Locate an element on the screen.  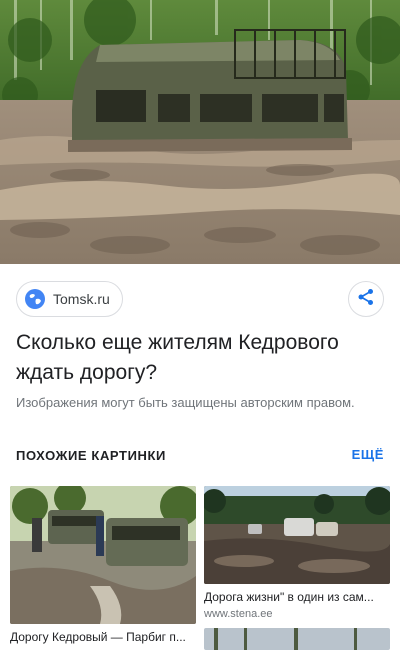
share-icon is located at coordinates (366, 299).